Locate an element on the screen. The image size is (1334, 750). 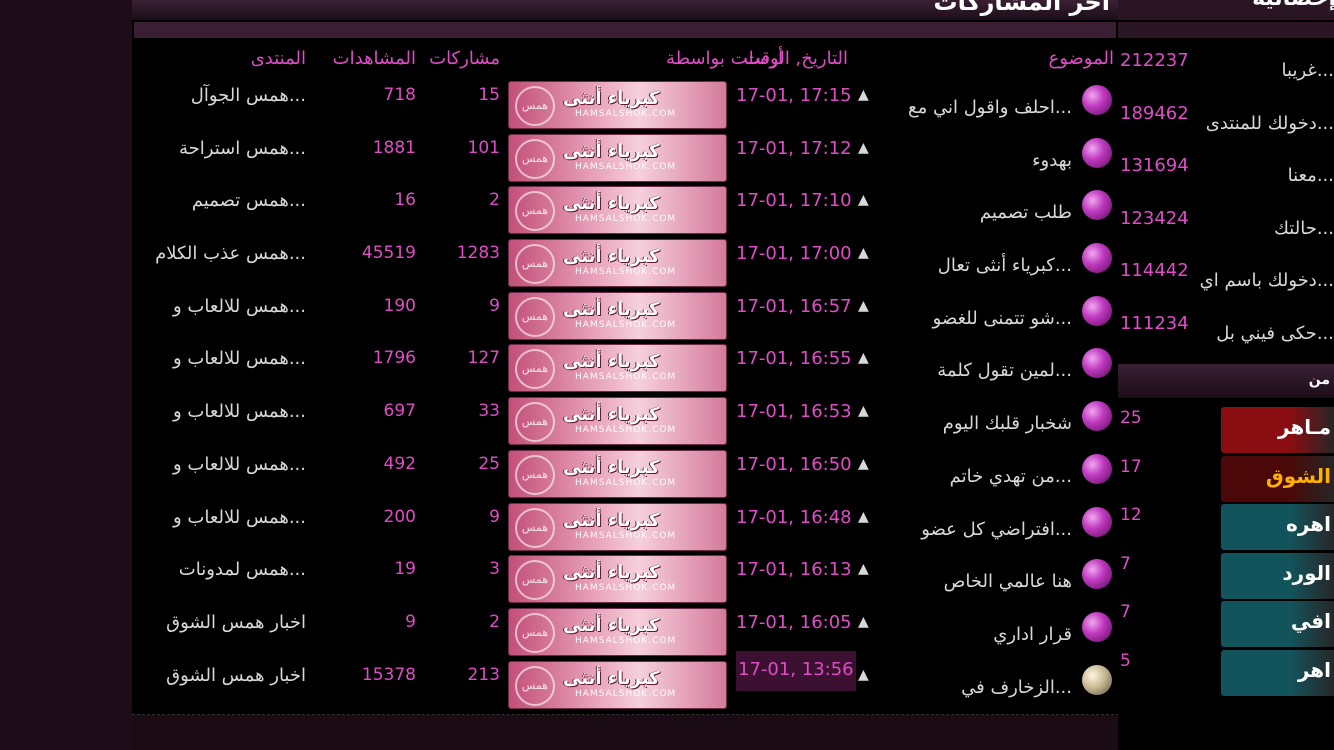
replies-count: 15 is located at coordinates (489, 95).